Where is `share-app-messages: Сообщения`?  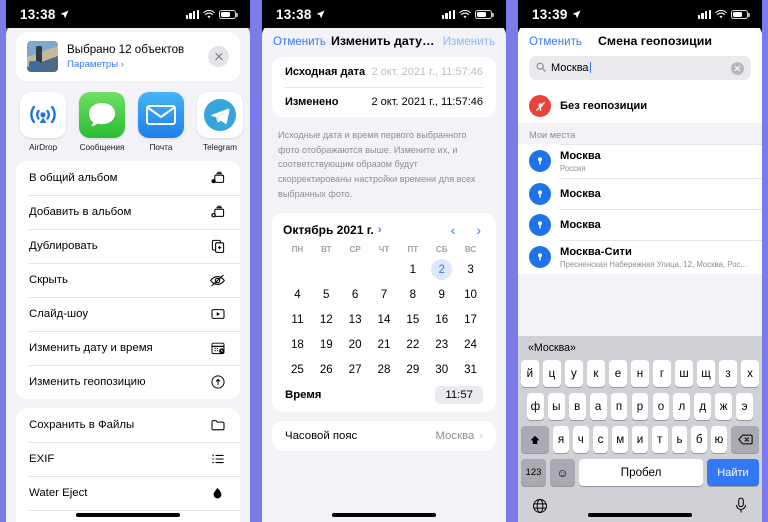
share-app-messages: Сообщения is located at coordinates (102, 122).